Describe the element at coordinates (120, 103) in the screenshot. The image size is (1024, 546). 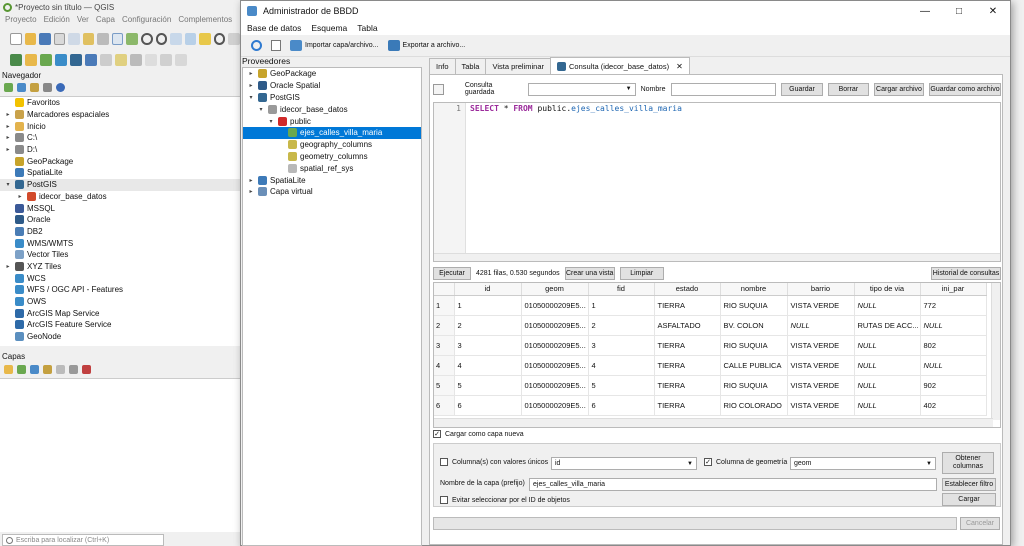
I see `browser-item: Favoritos` at that location.